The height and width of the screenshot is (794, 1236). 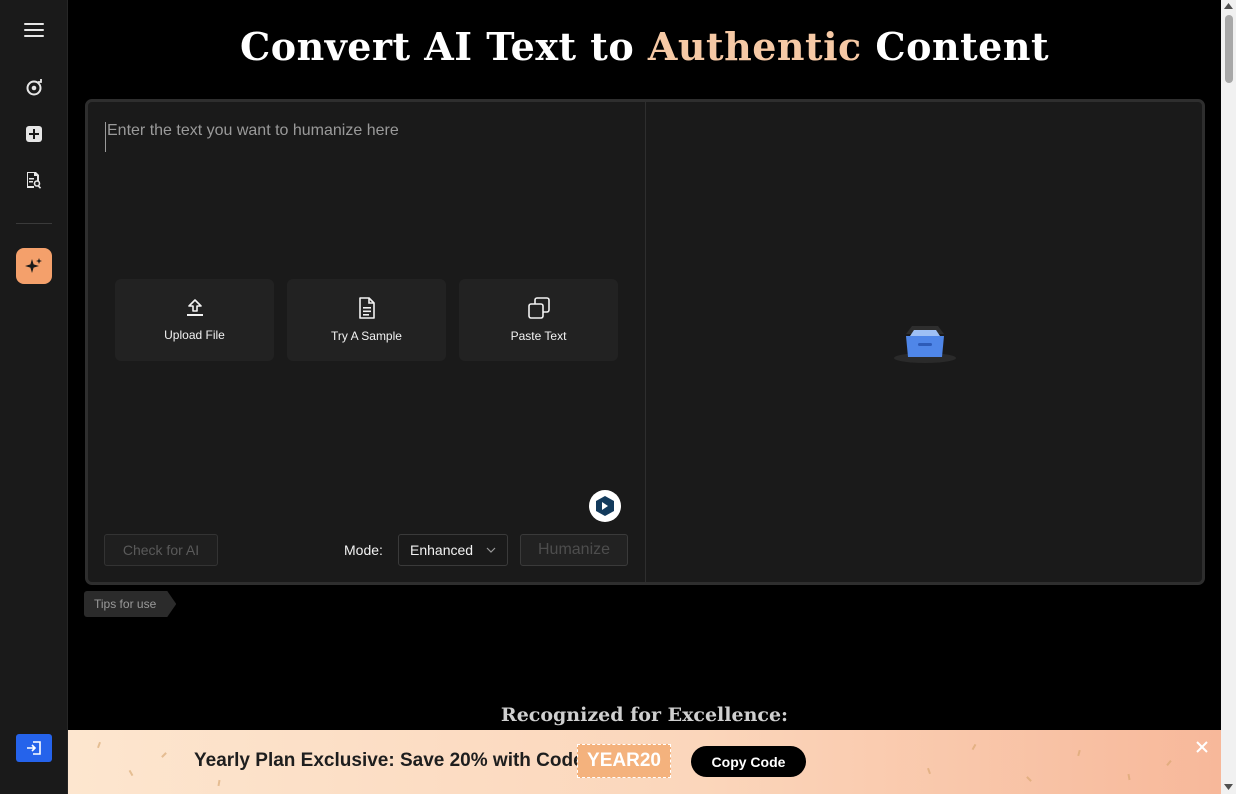 I want to click on chevron-down-icon, so click(x=491, y=550).